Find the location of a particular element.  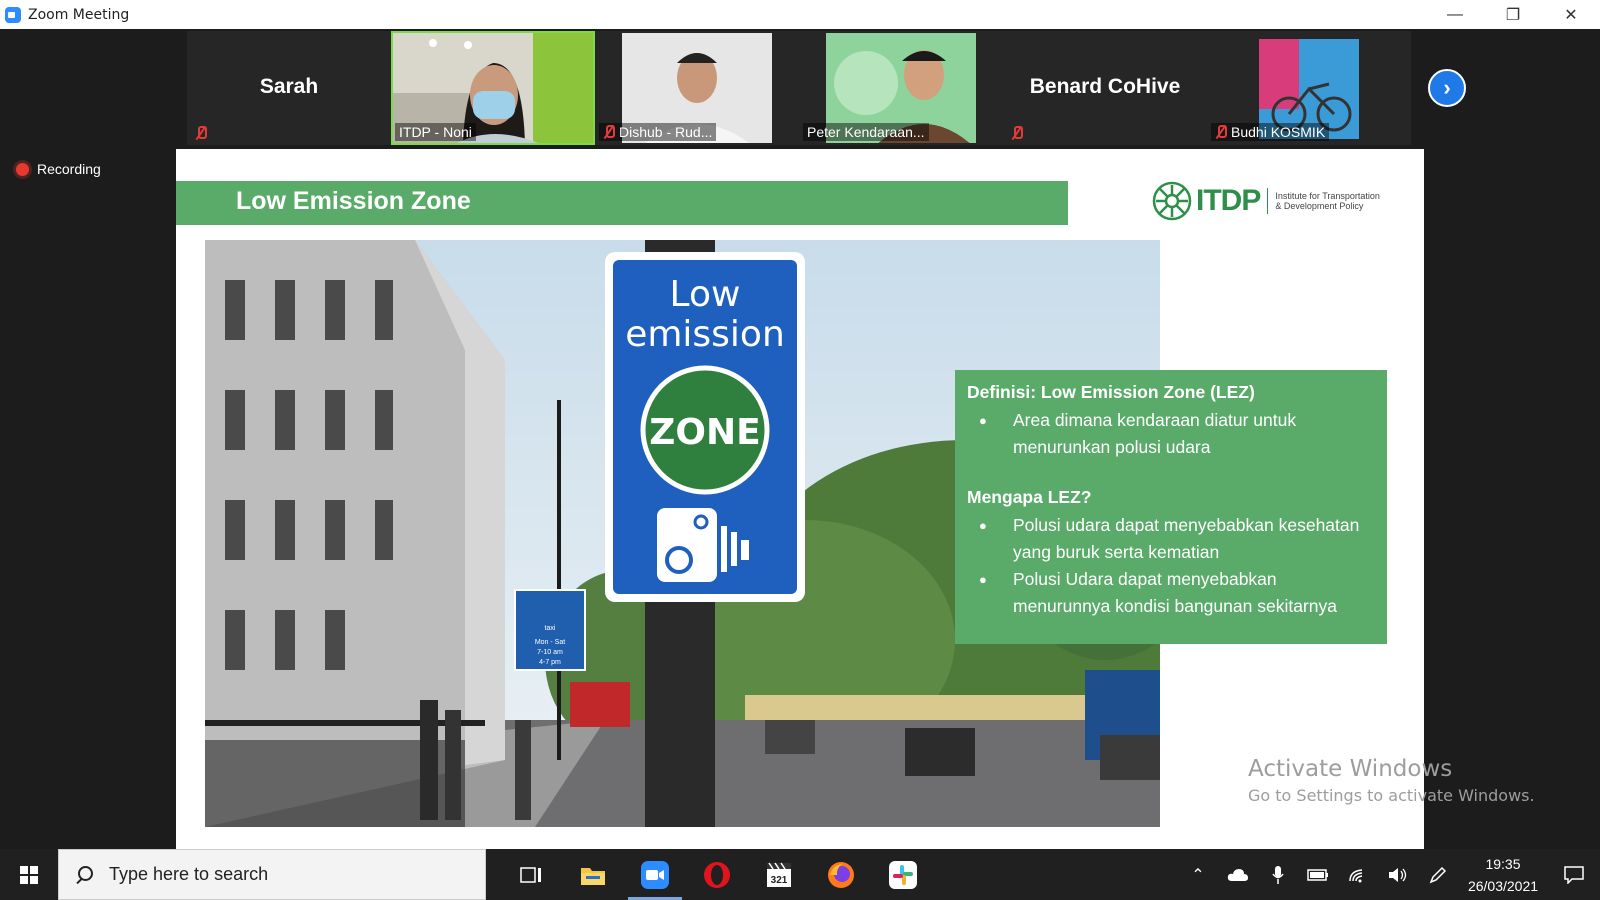

search-icon is located at coordinates (84, 874).